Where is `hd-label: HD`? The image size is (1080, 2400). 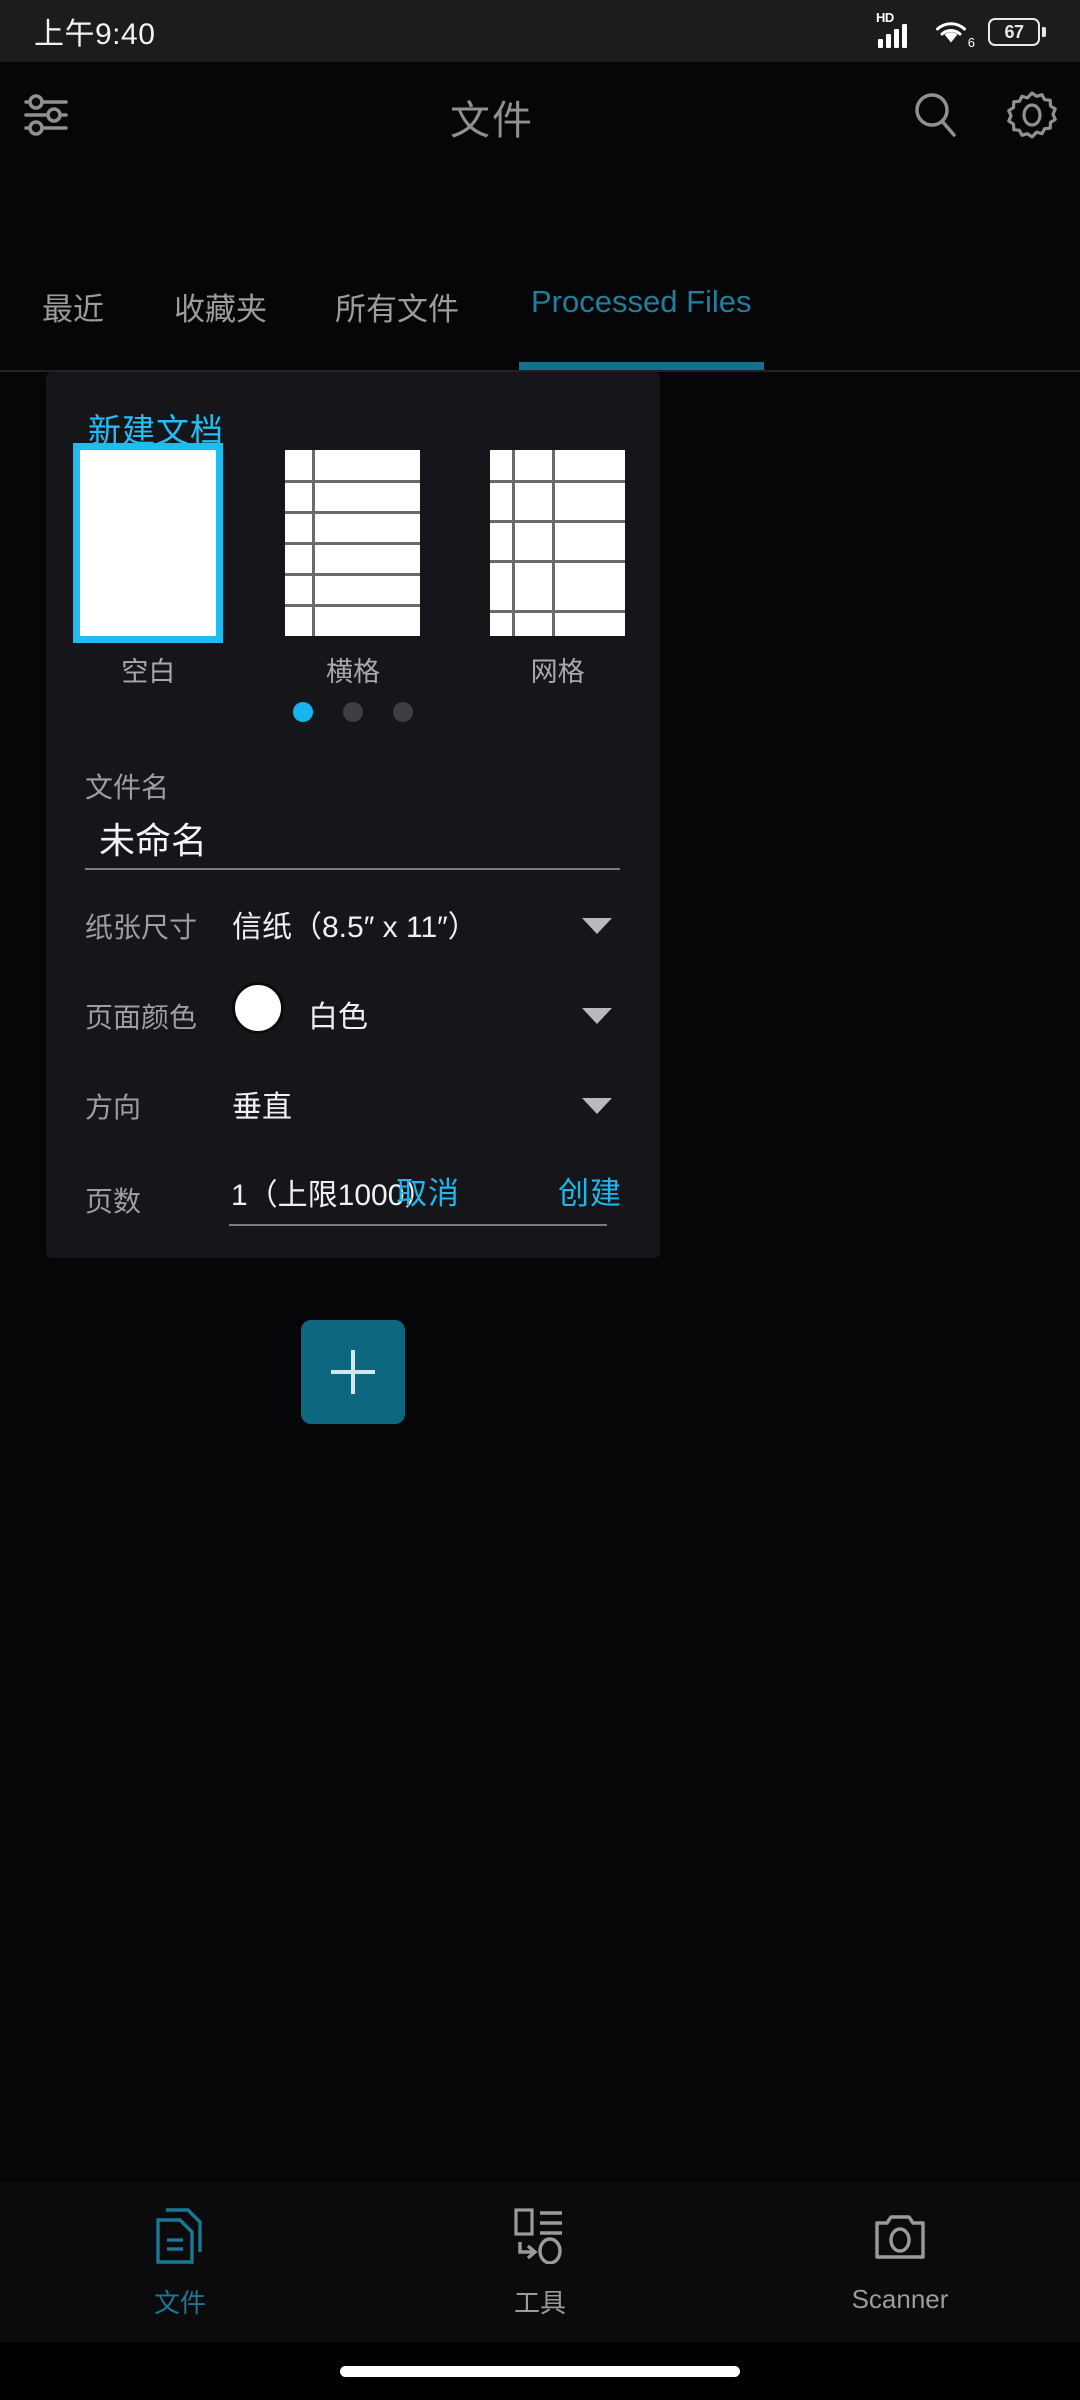
hd-label: HD is located at coordinates (885, 17).